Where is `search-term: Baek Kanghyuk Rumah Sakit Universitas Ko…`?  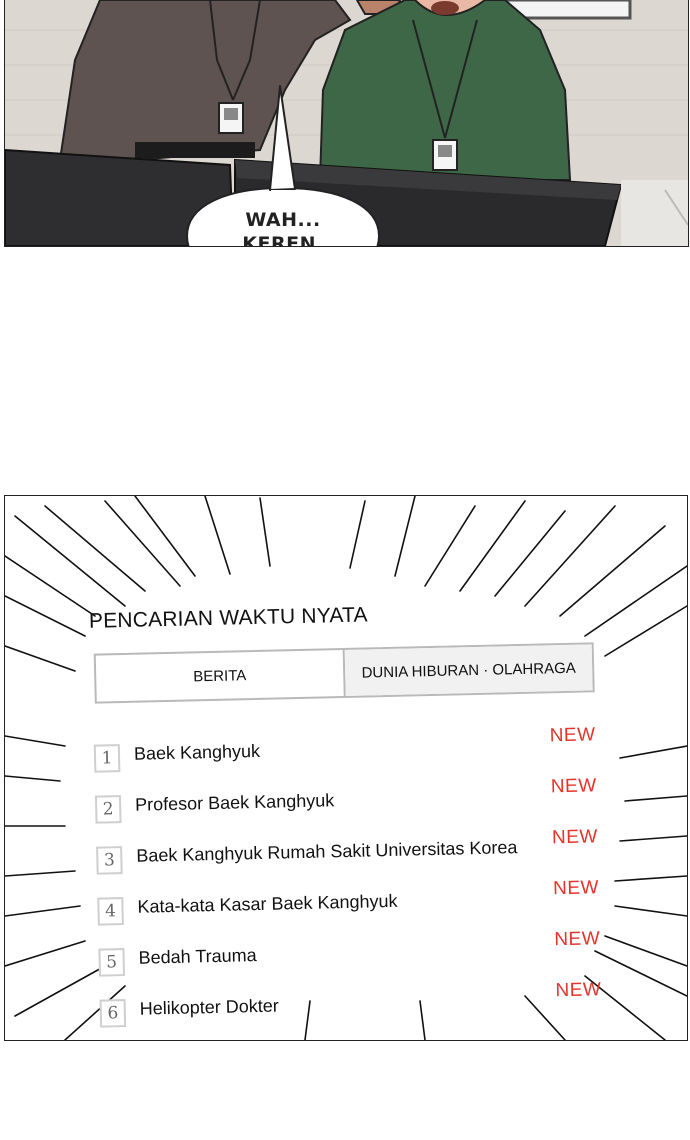 search-term: Baek Kanghyuk Rumah Sakit Universitas Ko… is located at coordinates (327, 852).